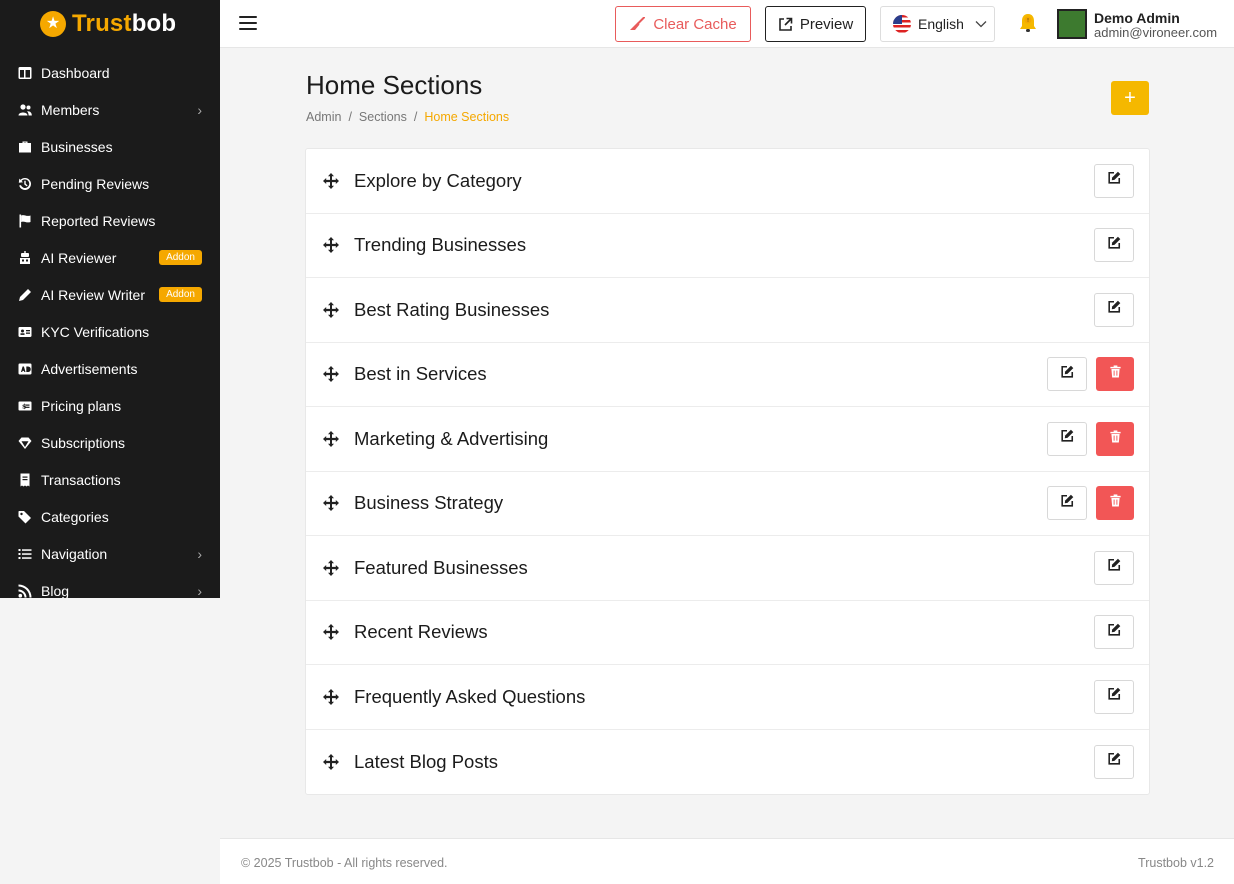 Image resolution: width=1234 pixels, height=884 pixels. What do you see at coordinates (25, 147) in the screenshot?
I see `briefcase-icon` at bounding box center [25, 147].